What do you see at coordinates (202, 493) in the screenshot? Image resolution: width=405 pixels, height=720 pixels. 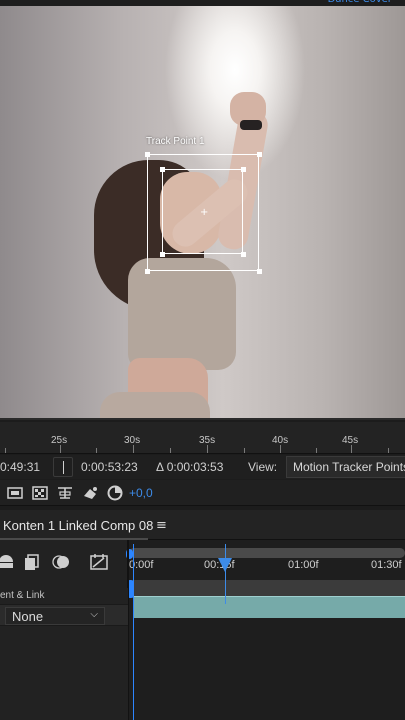 I see `viewer-toolbar: +0,0` at bounding box center [202, 493].